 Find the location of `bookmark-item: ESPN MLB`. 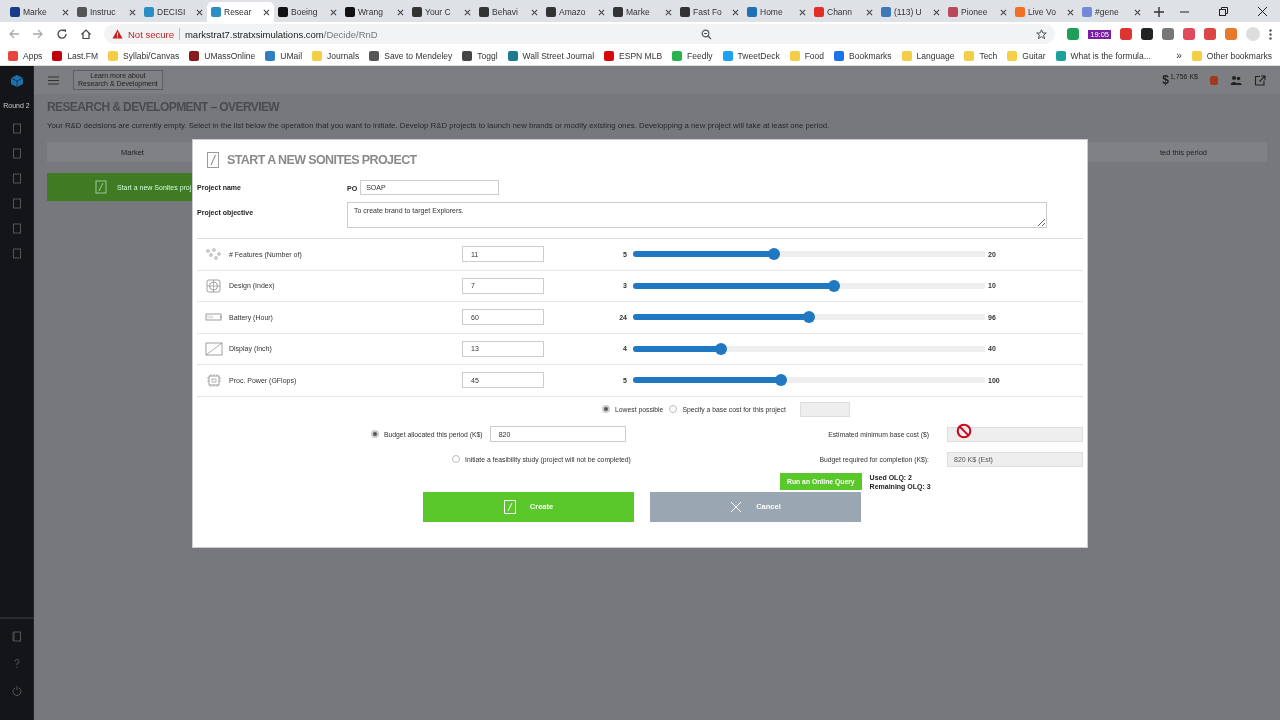

bookmark-item: ESPN MLB is located at coordinates (633, 55).